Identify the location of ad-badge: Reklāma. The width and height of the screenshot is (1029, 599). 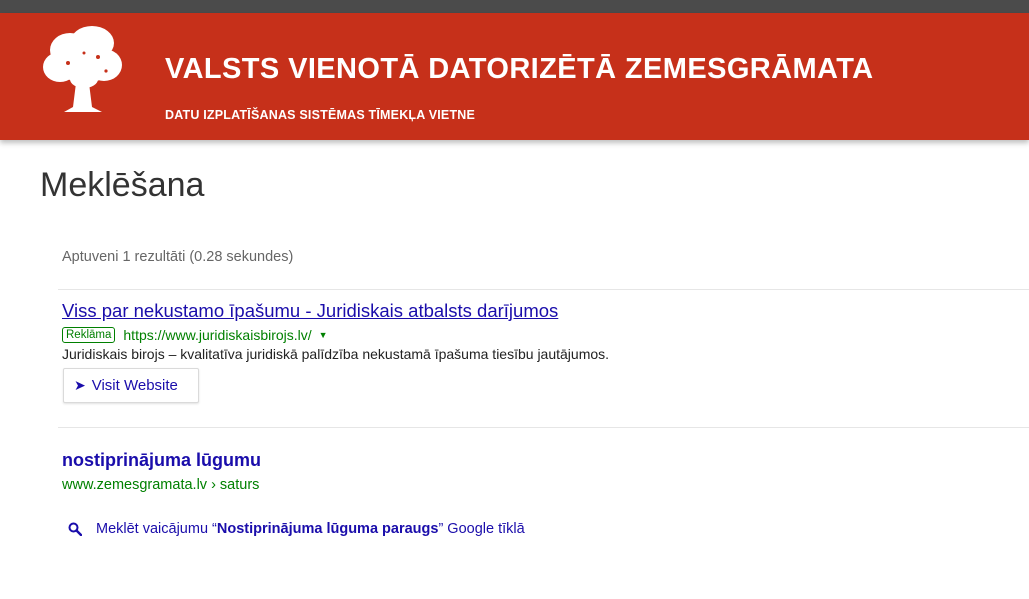
(89, 335).